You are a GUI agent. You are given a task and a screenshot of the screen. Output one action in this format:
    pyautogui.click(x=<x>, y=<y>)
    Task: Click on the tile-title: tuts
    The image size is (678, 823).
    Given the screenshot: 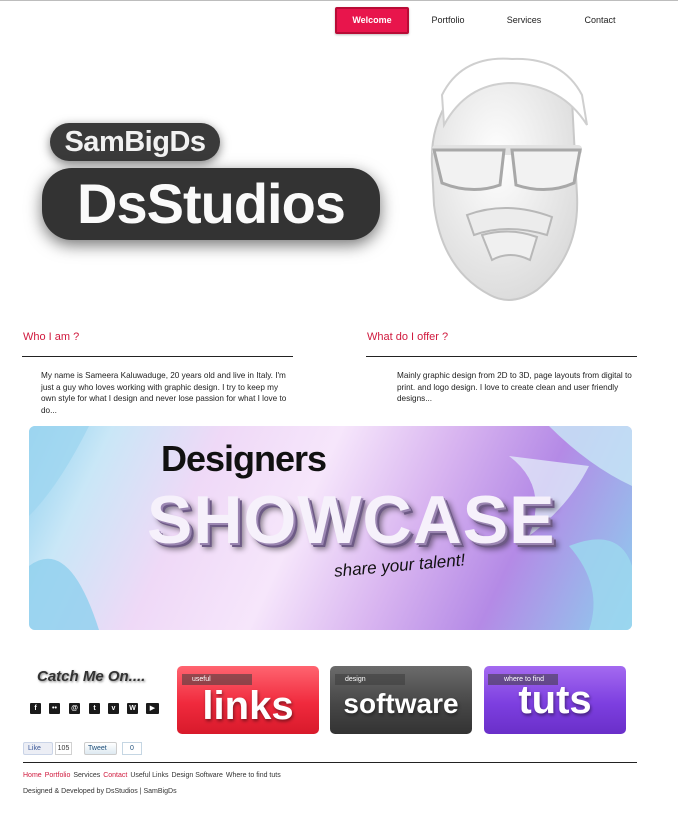 What is the action you would take?
    pyautogui.click(x=555, y=700)
    